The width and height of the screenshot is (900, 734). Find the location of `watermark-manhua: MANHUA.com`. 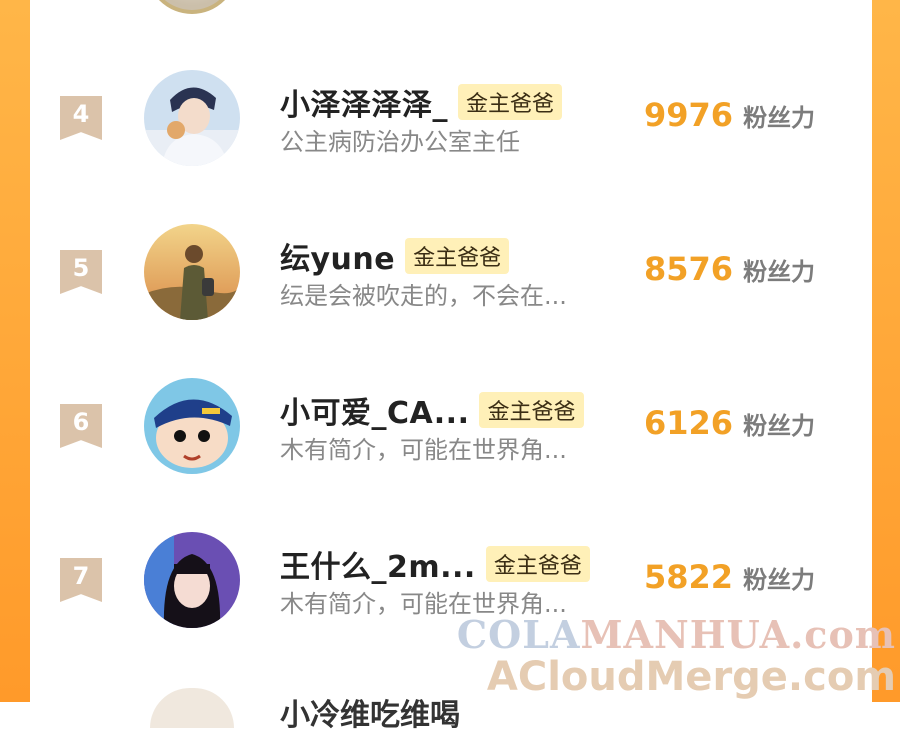

watermark-manhua: MANHUA.com is located at coordinates (738, 634).